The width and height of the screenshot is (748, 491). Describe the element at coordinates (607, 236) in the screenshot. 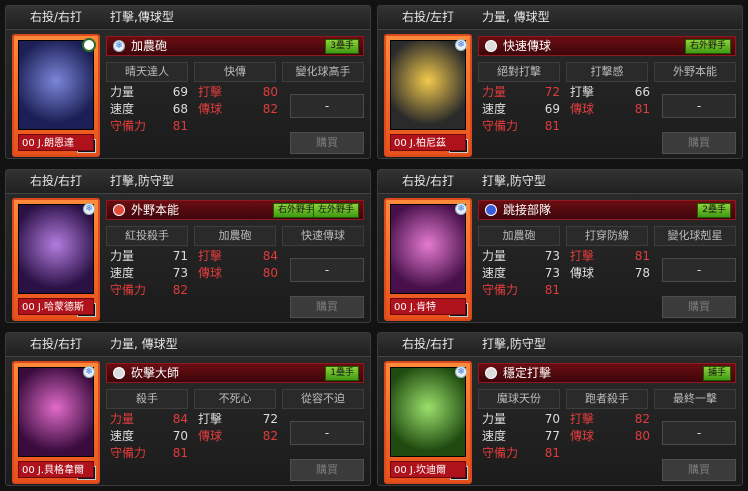

I see `sub-skill: 打穿防線` at that location.